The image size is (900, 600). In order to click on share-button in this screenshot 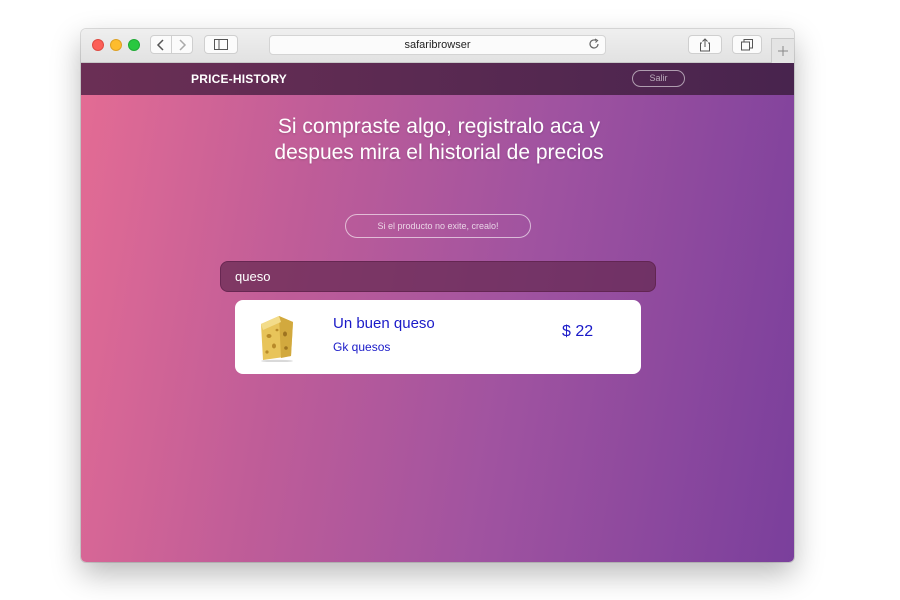, I will do `click(705, 44)`.